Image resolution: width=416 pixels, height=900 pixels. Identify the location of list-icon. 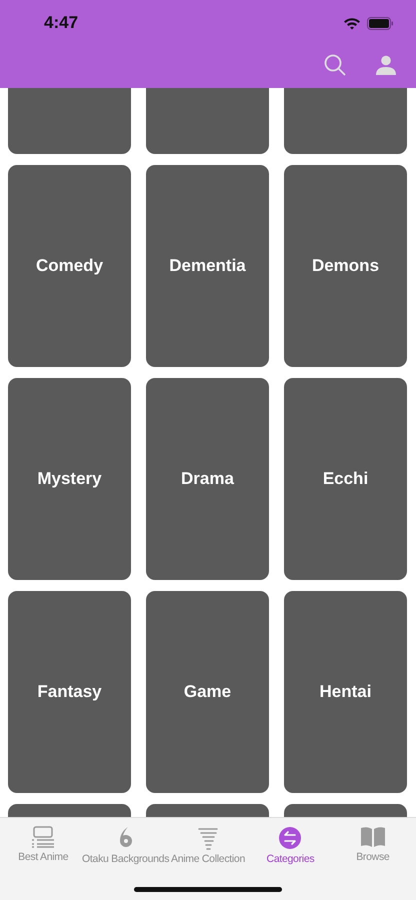
(43, 837).